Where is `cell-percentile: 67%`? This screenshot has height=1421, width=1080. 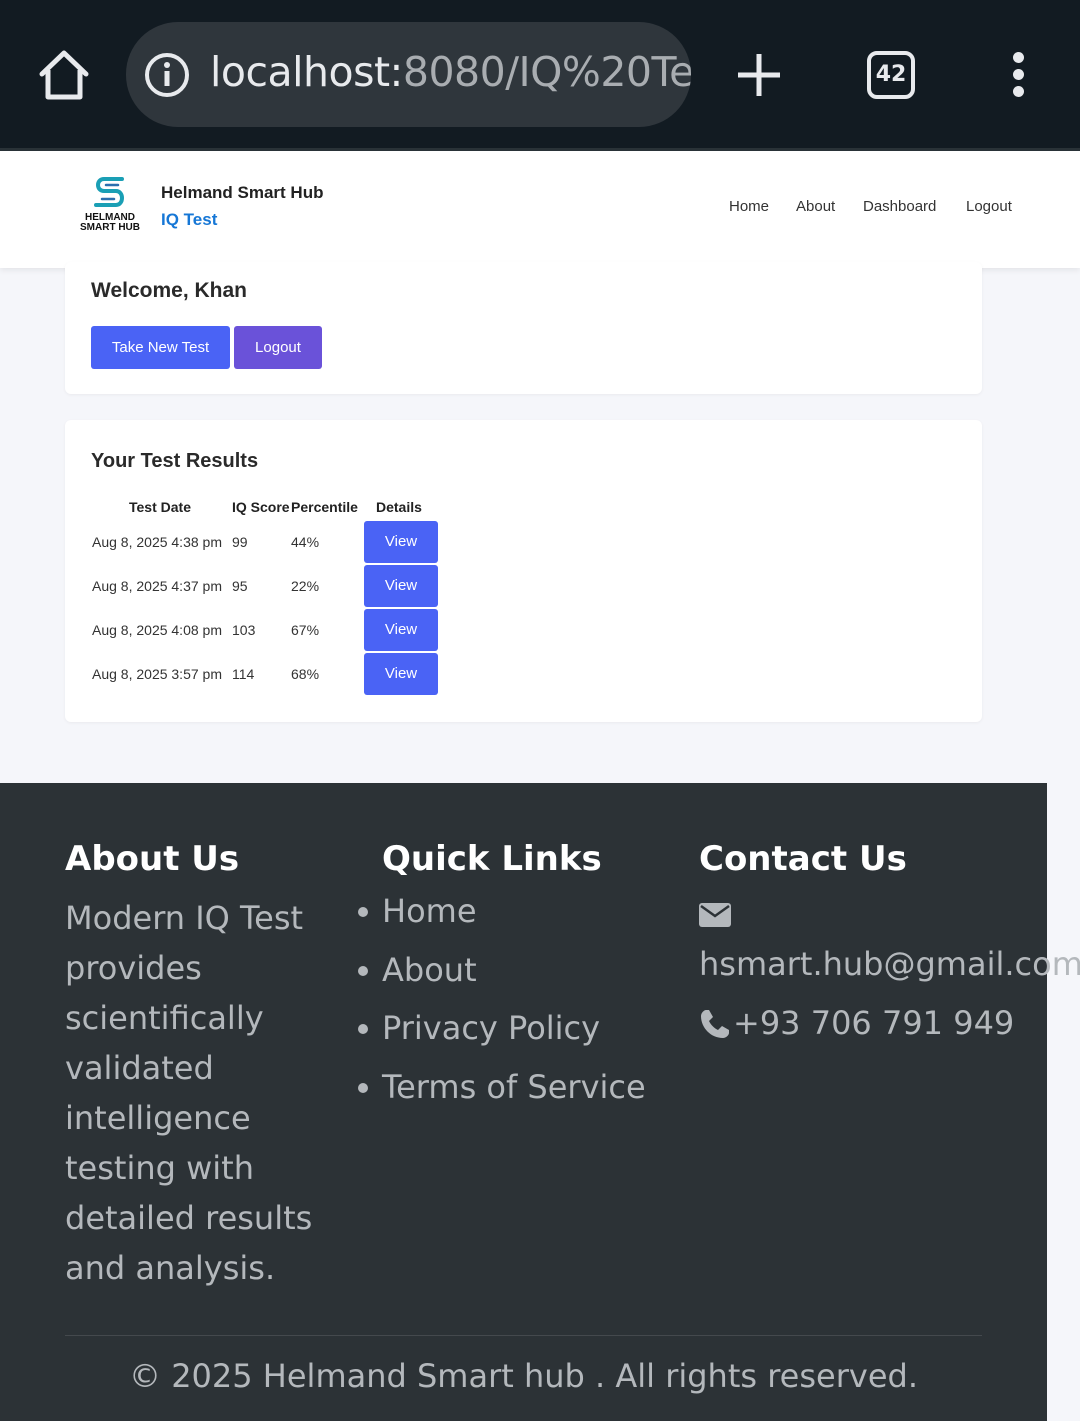
cell-percentile: 67% is located at coordinates (305, 630).